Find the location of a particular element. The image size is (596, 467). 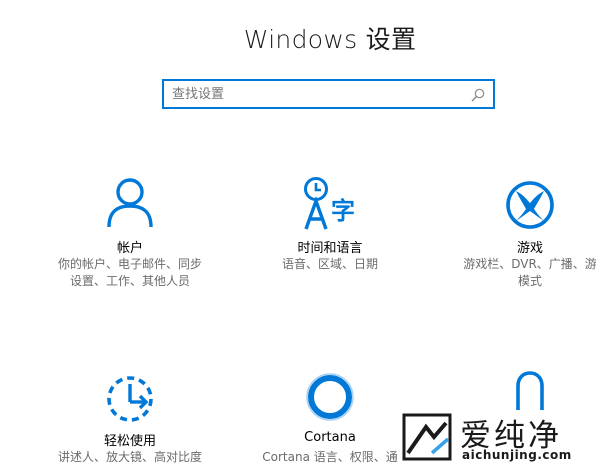

search-input is located at coordinates (317, 94).